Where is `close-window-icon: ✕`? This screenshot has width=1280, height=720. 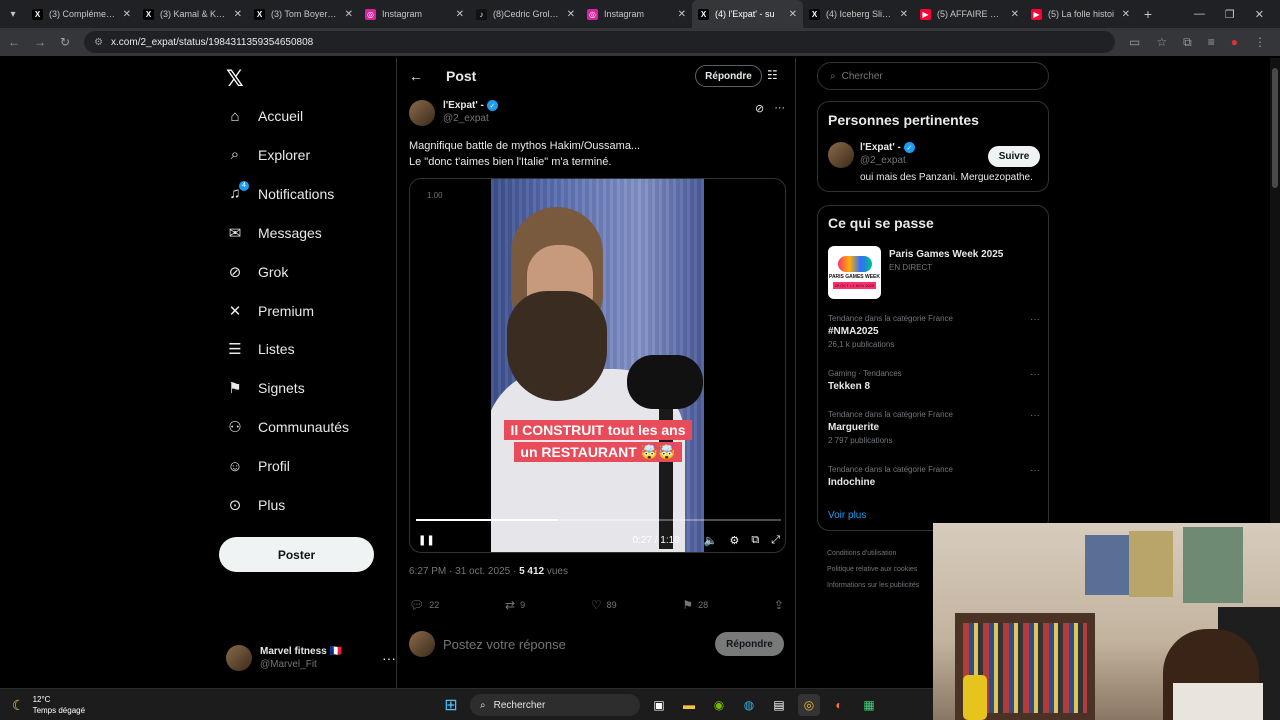 close-window-icon: ✕ is located at coordinates (1259, 14).